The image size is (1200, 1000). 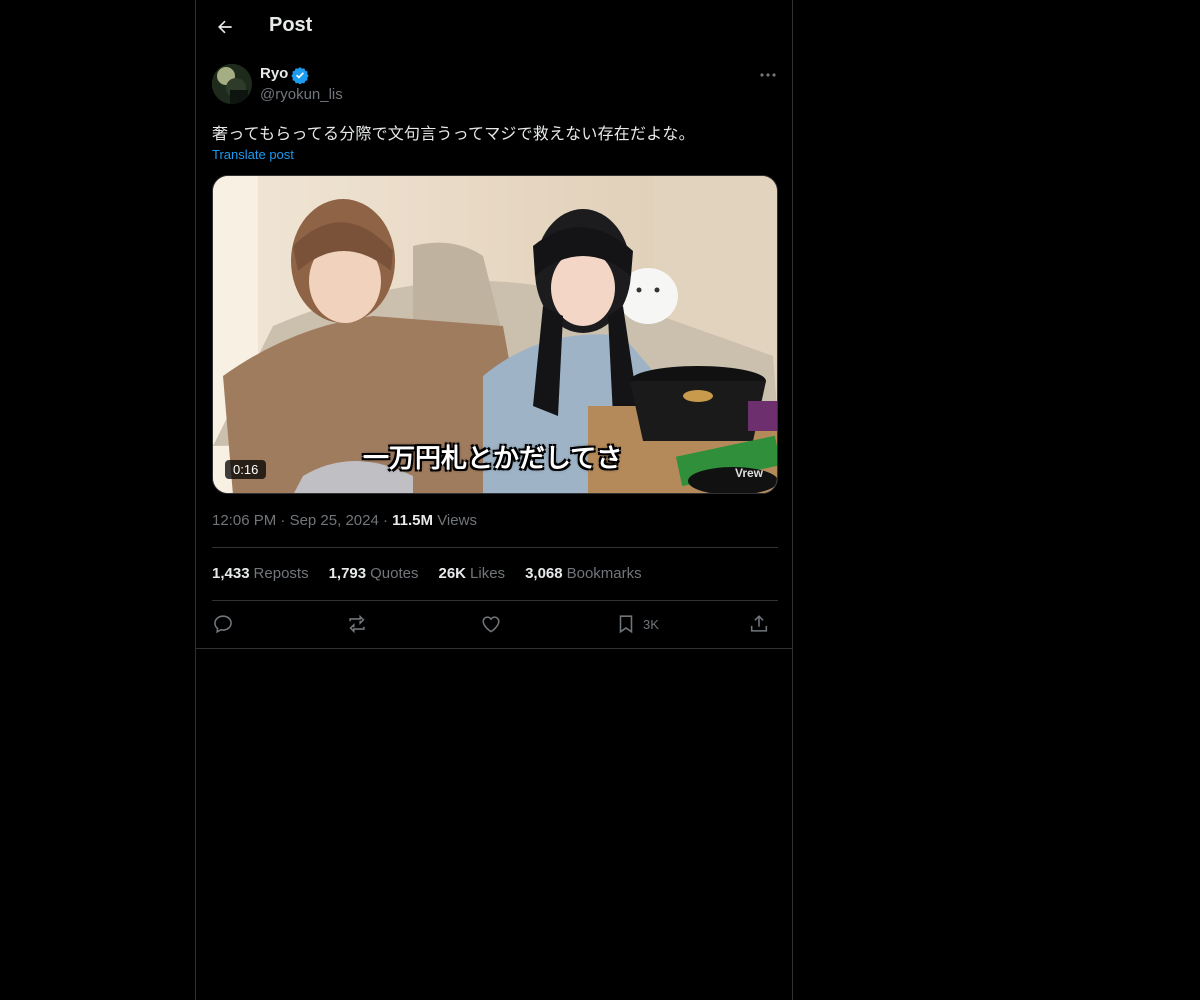 I want to click on arrow-left-icon, so click(x=225, y=27).